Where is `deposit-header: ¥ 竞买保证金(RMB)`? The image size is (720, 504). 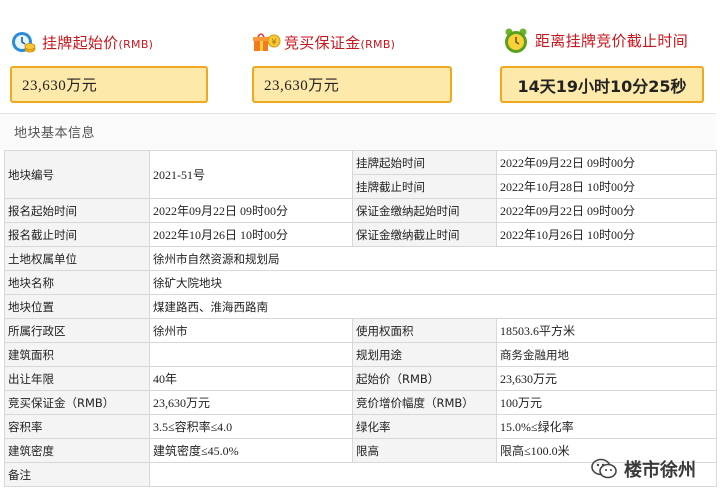
deposit-header: ¥ 竞买保证金(RMB) is located at coordinates (323, 42).